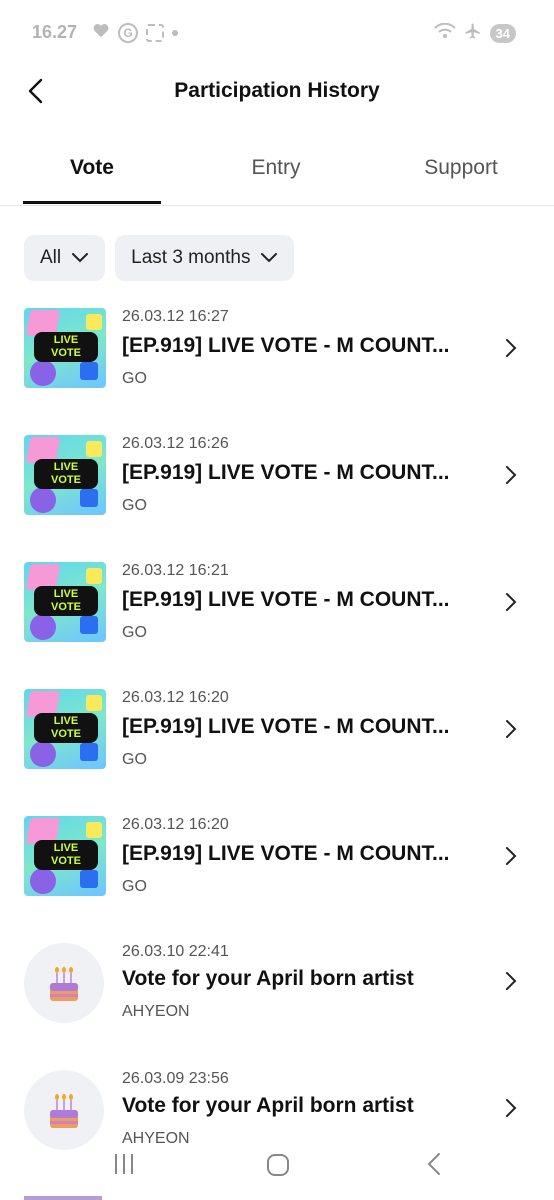 The width and height of the screenshot is (554, 1200). I want to click on system-nav-bar, so click(277, 1165).